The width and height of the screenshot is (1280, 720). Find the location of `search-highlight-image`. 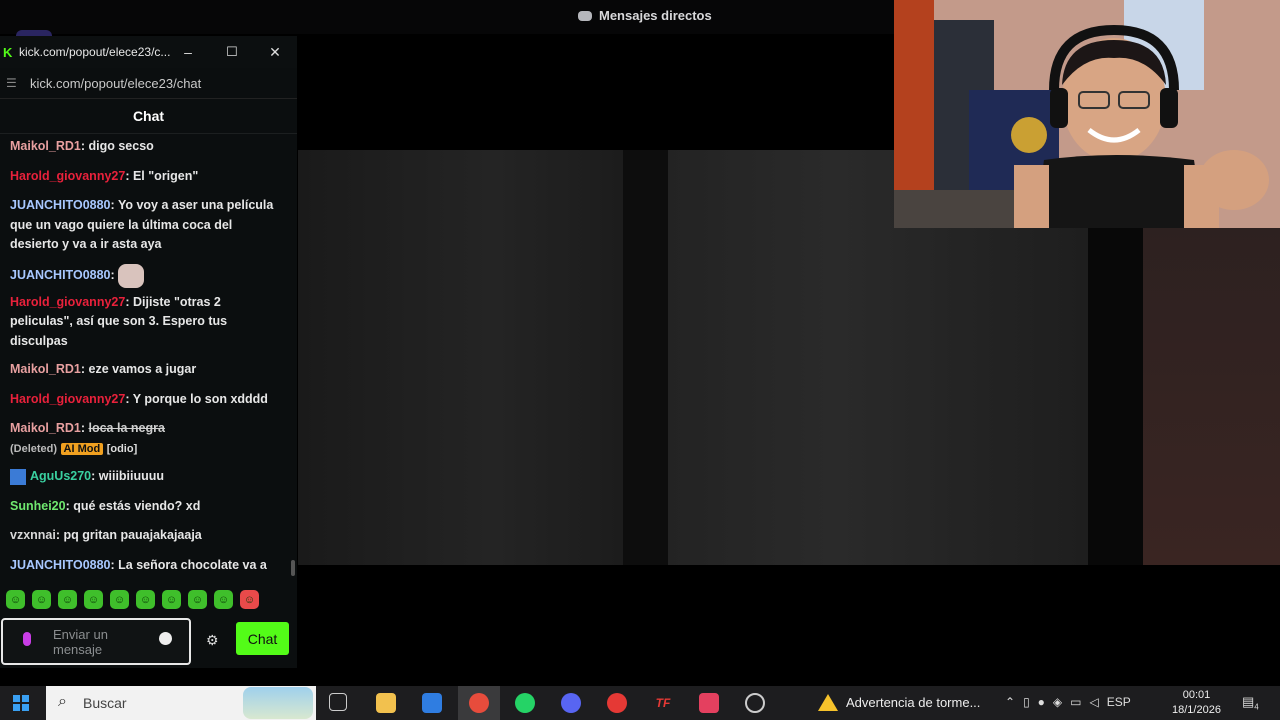

search-highlight-image is located at coordinates (278, 703).